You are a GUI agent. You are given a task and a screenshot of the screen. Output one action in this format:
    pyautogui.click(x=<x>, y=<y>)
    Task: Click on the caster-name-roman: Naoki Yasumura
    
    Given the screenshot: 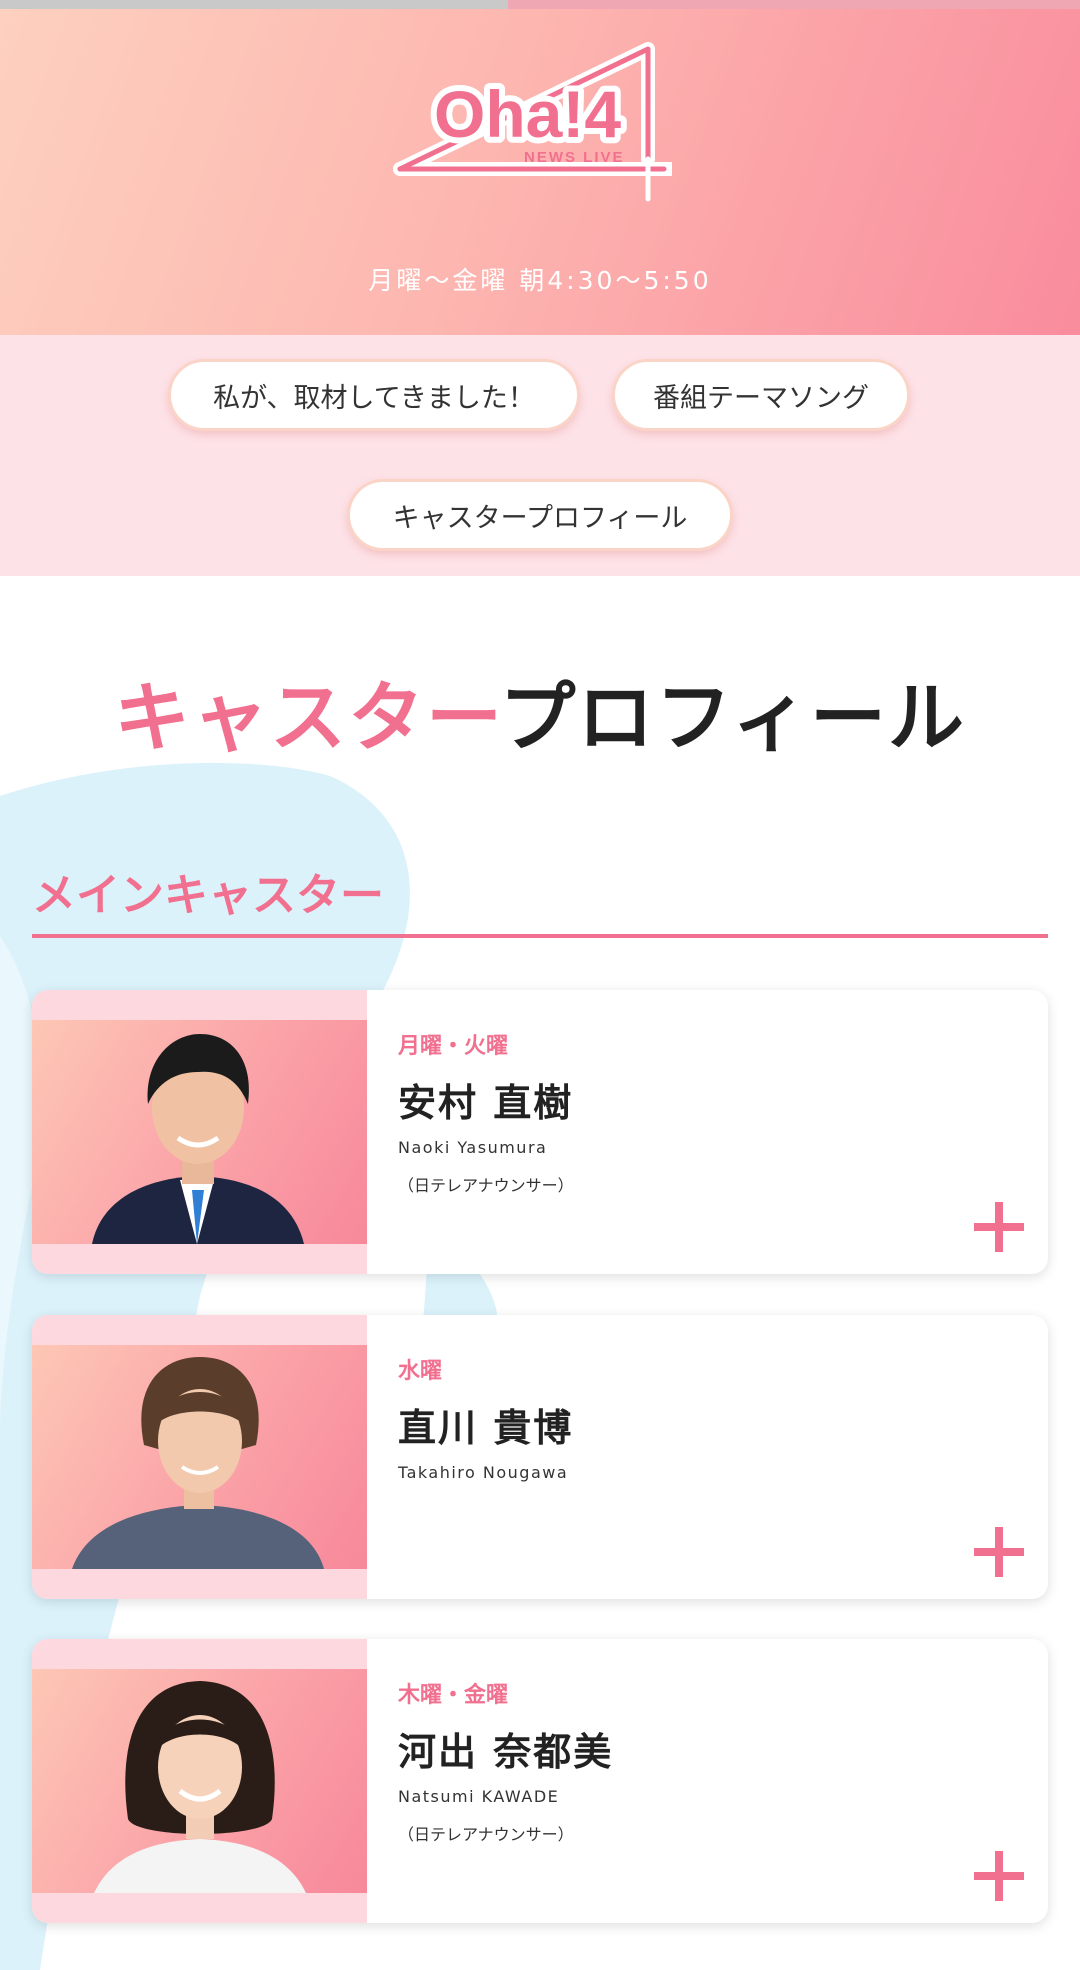 What is the action you would take?
    pyautogui.click(x=473, y=1147)
    